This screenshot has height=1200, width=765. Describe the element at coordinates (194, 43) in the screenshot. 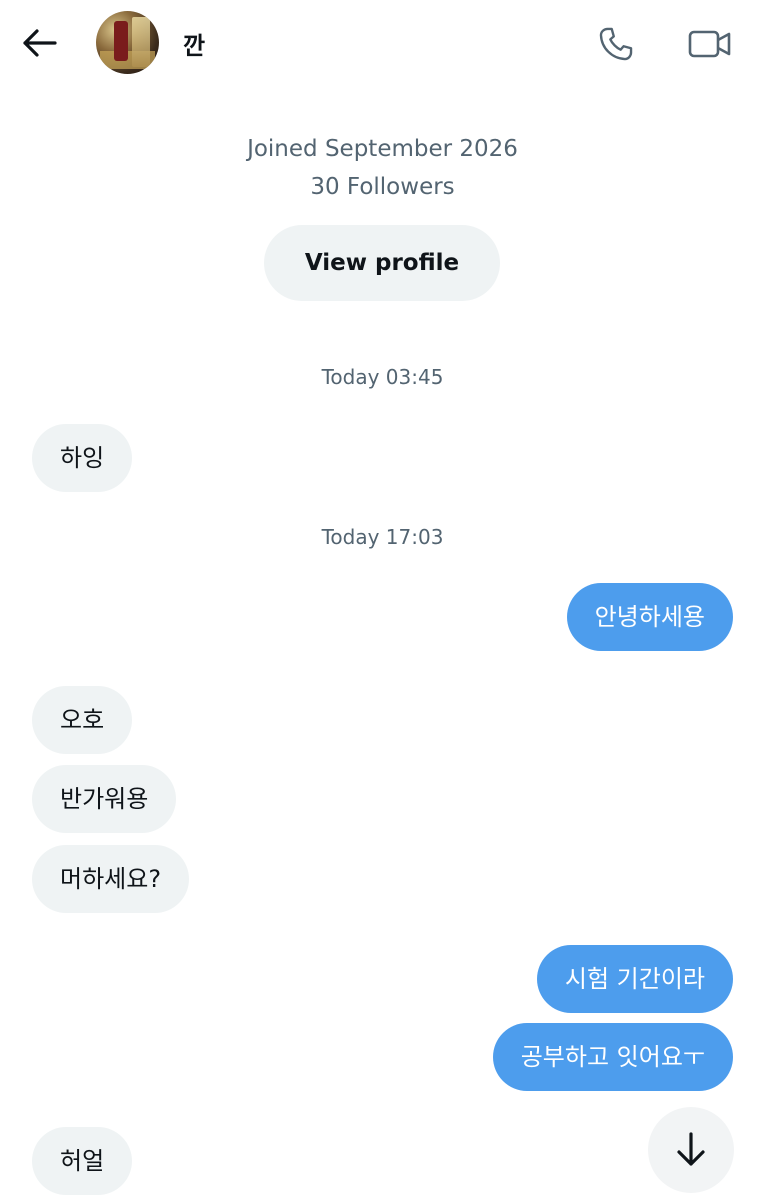

I see `conversation-username: 깐` at that location.